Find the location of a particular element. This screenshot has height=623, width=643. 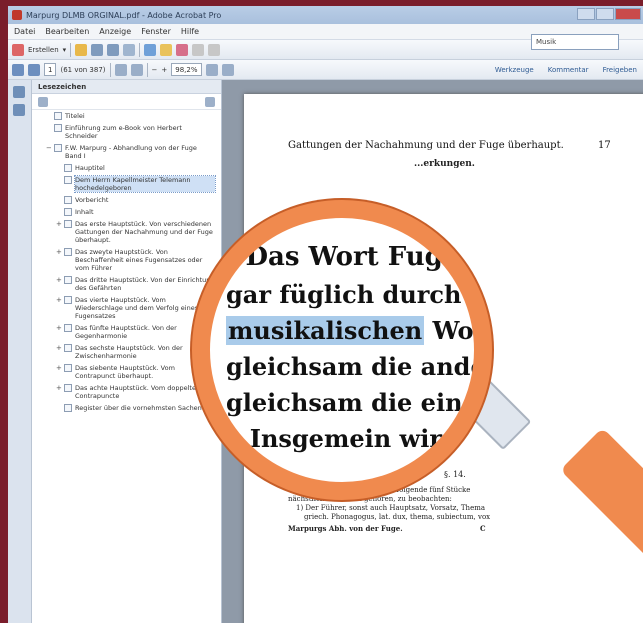

expand-toggle-icon: − is located at coordinates (50, 152).